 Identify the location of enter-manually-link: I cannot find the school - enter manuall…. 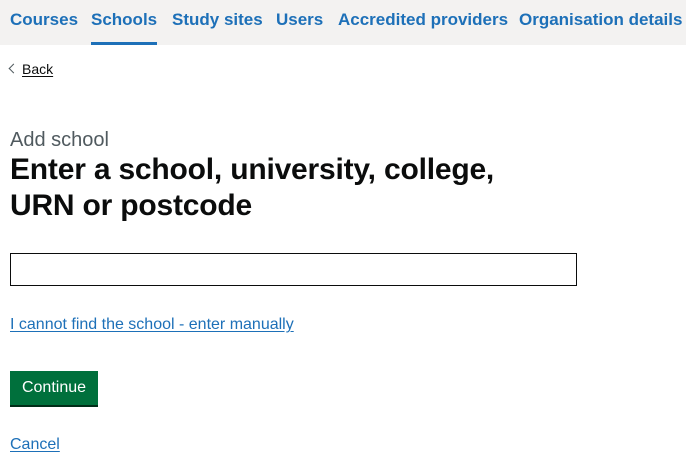
(152, 325).